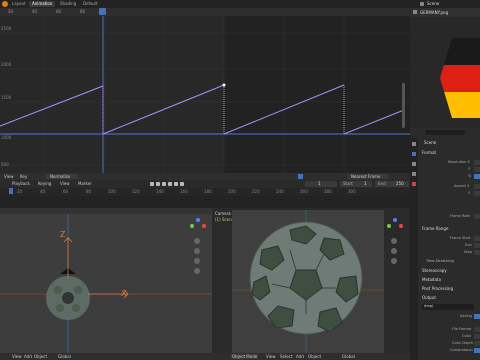 The width and height of the screenshot is (480, 360). Describe the element at coordinates (365, 183) in the screenshot. I see `start-value: 1` at that location.